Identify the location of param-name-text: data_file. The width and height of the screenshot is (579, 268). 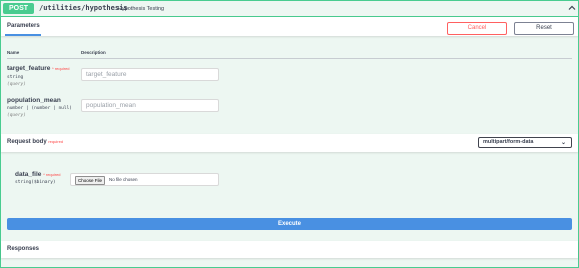
(28, 174).